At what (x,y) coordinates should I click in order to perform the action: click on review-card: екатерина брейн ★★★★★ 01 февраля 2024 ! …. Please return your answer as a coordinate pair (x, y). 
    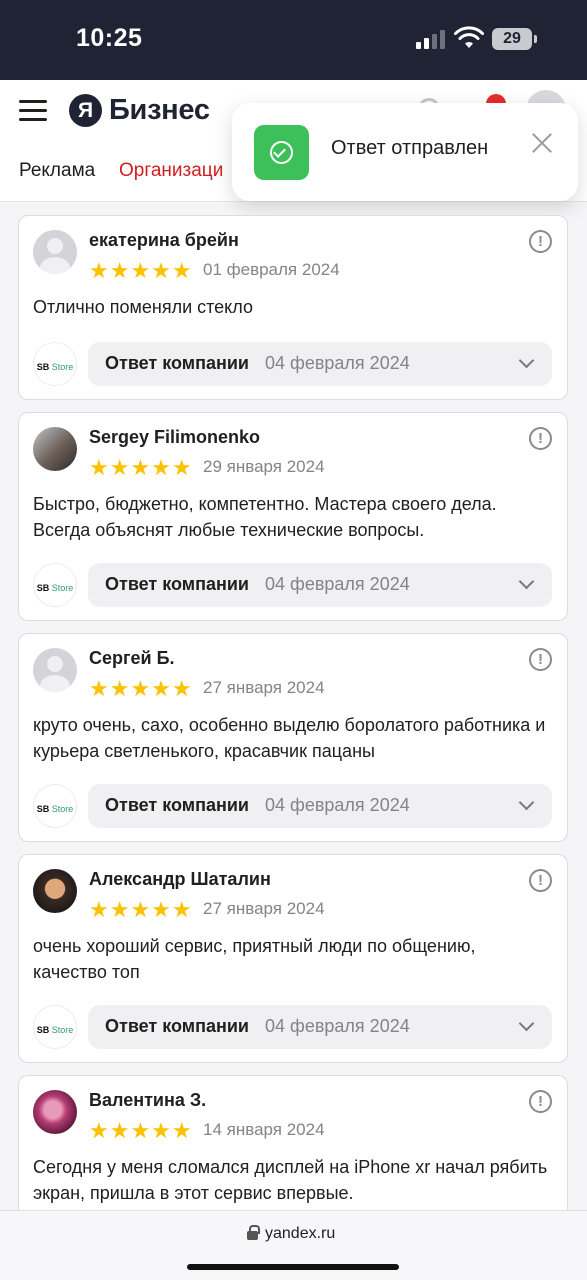
    Looking at the image, I should click on (293, 307).